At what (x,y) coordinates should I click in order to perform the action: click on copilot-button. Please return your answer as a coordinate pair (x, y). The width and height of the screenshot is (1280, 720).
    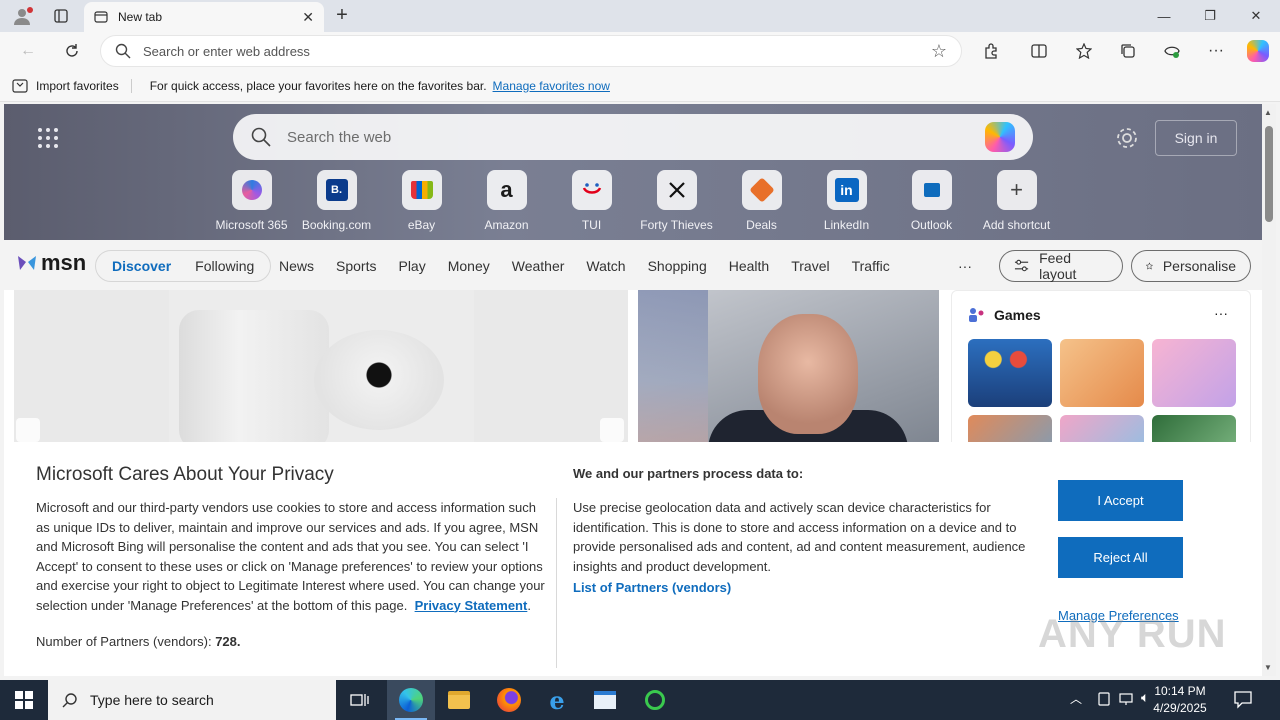
    Looking at the image, I should click on (1258, 51).